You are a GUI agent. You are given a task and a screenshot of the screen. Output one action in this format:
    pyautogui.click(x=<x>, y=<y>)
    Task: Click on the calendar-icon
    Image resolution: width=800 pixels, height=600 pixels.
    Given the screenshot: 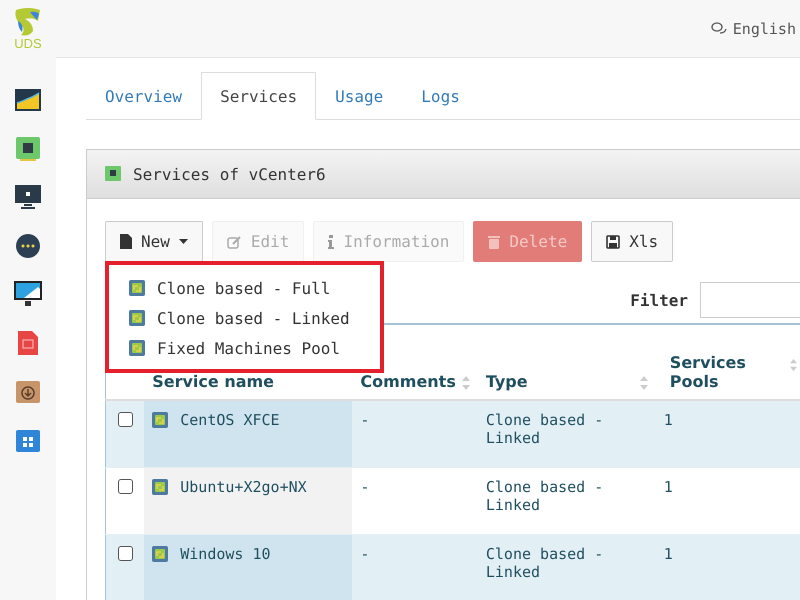 What is the action you would take?
    pyautogui.click(x=28, y=342)
    